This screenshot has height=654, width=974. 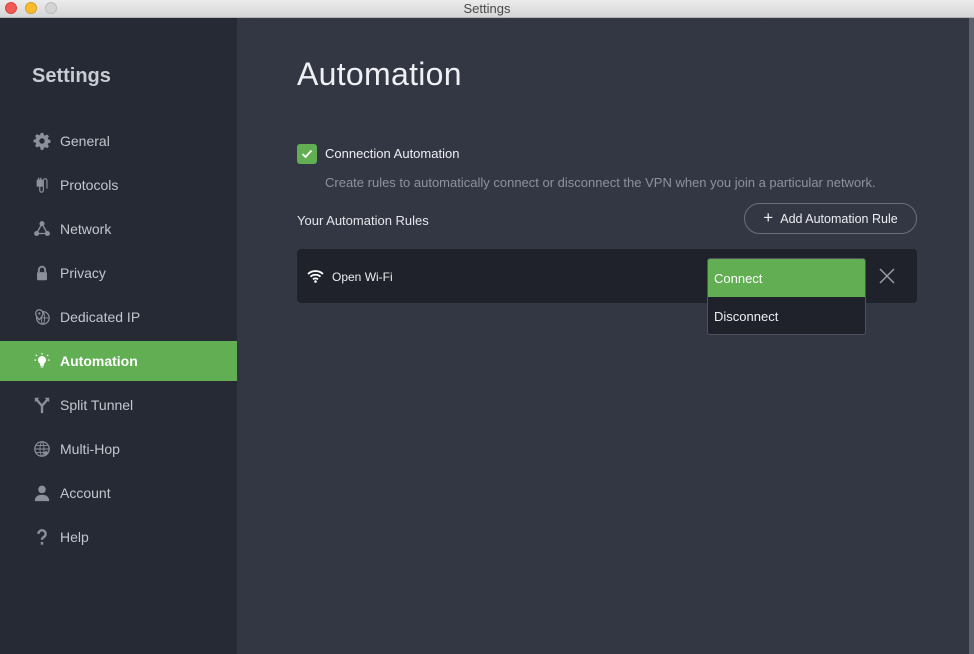 I want to click on sidebar-item-general: General, so click(x=118, y=141).